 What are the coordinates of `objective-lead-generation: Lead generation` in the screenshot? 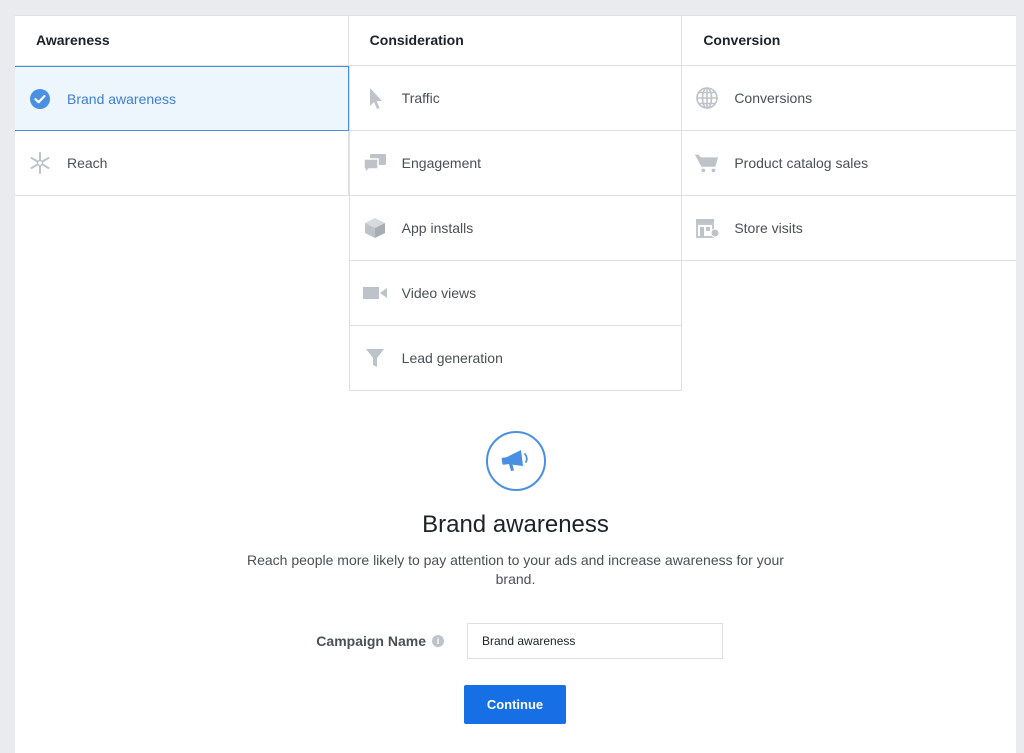 It's located at (515, 358).